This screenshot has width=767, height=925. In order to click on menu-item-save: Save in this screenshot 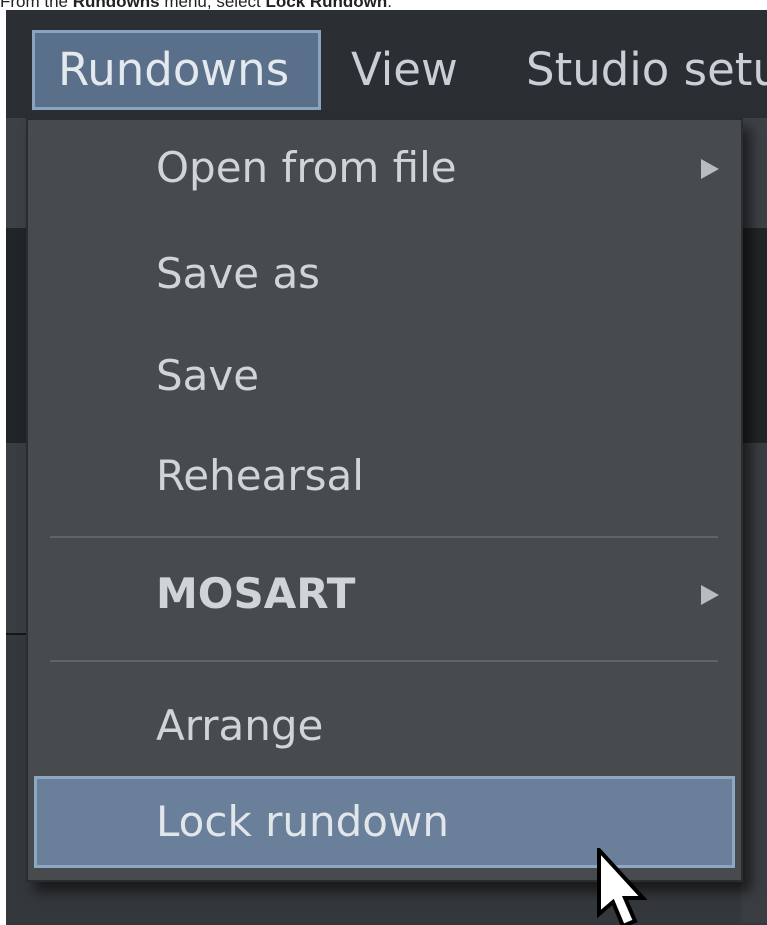, I will do `click(384, 376)`.